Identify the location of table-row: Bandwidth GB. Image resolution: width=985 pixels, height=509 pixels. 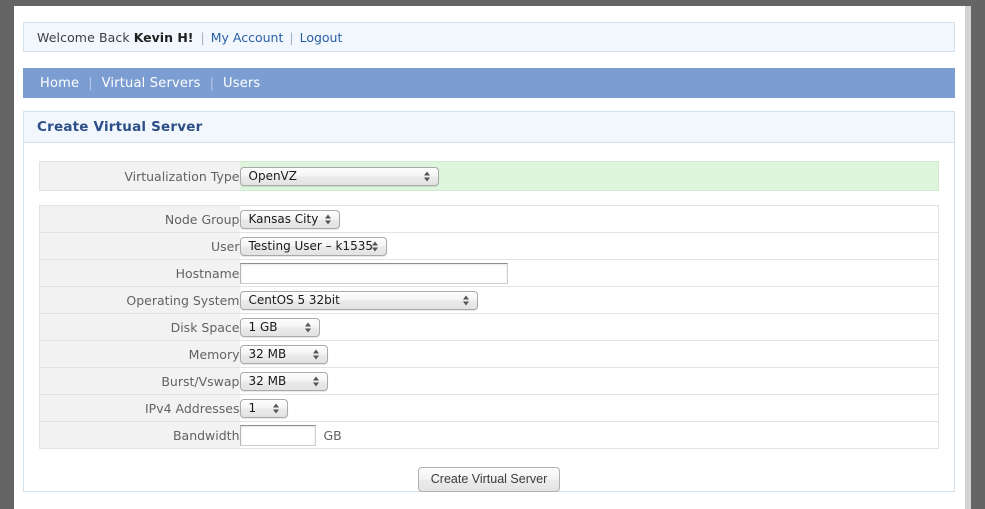
(489, 435).